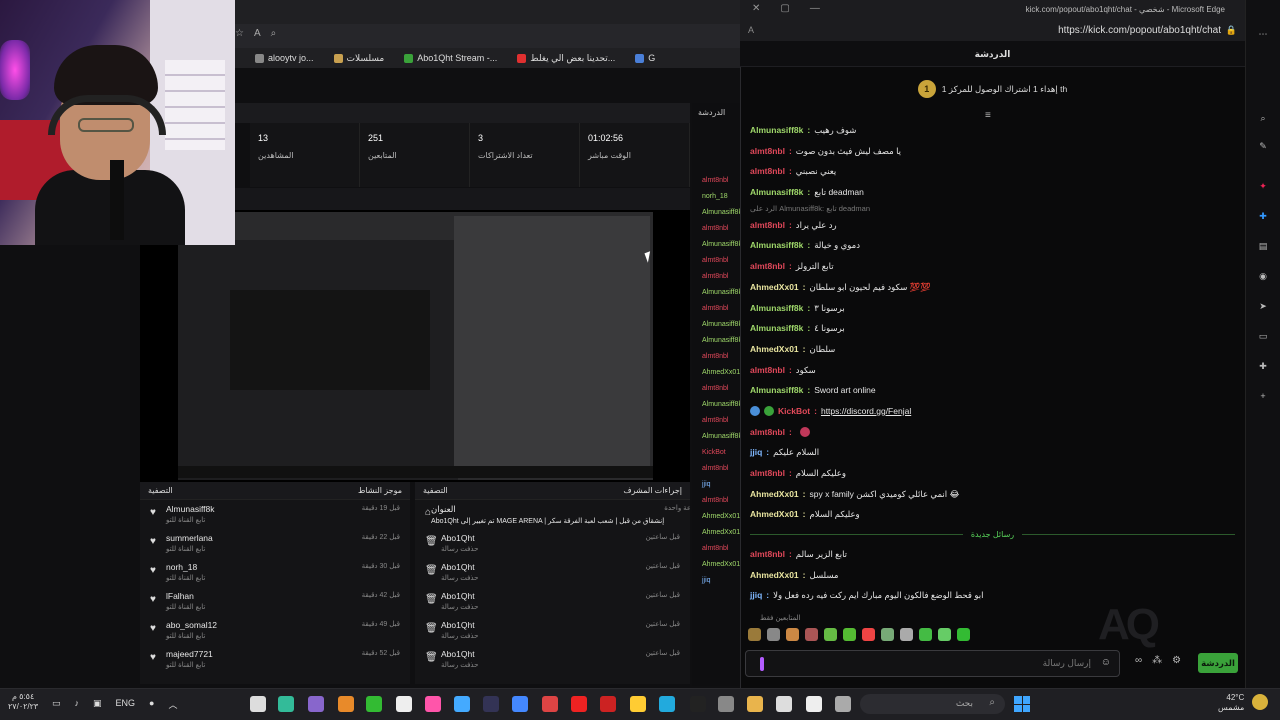  What do you see at coordinates (264, 509) in the screenshot?
I see `activity-username: Almunasiff8k` at bounding box center [264, 509].